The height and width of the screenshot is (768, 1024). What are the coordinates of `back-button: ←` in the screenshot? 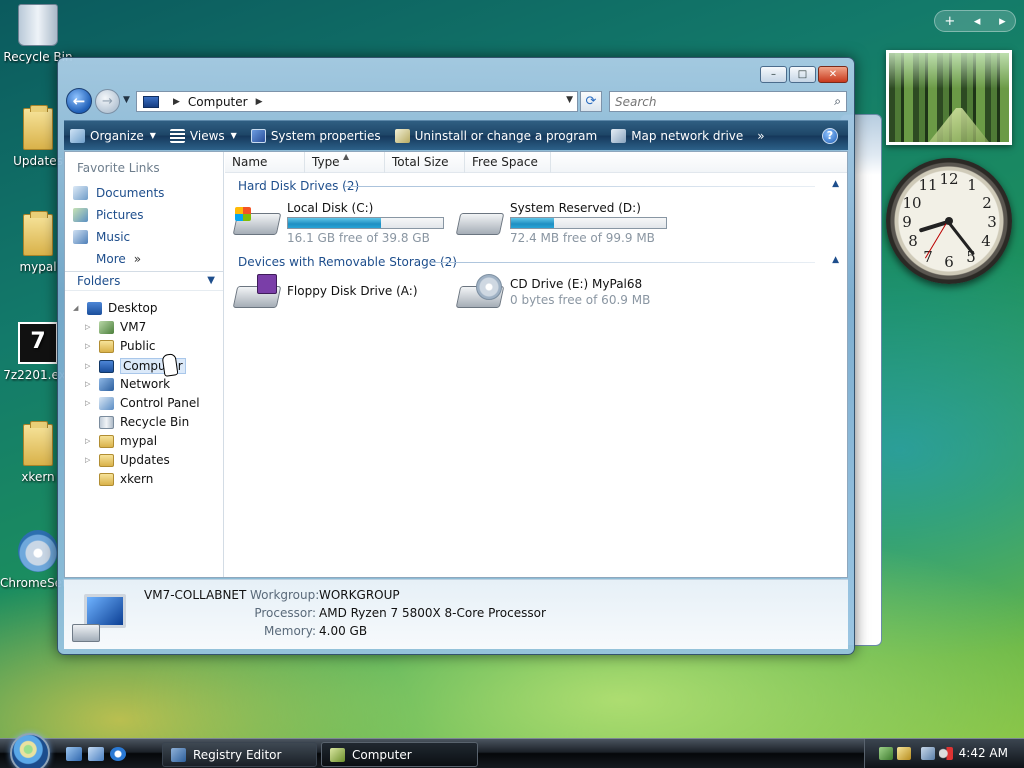 It's located at (79, 101).